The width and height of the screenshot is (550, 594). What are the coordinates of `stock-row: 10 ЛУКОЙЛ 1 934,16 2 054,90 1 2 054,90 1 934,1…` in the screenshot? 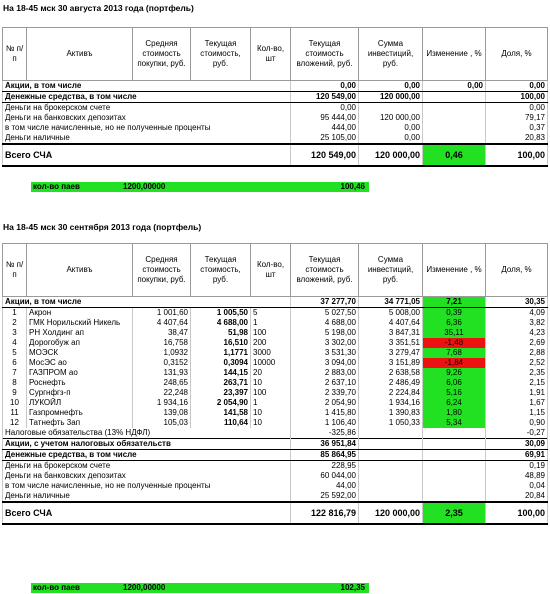 It's located at (275, 403).